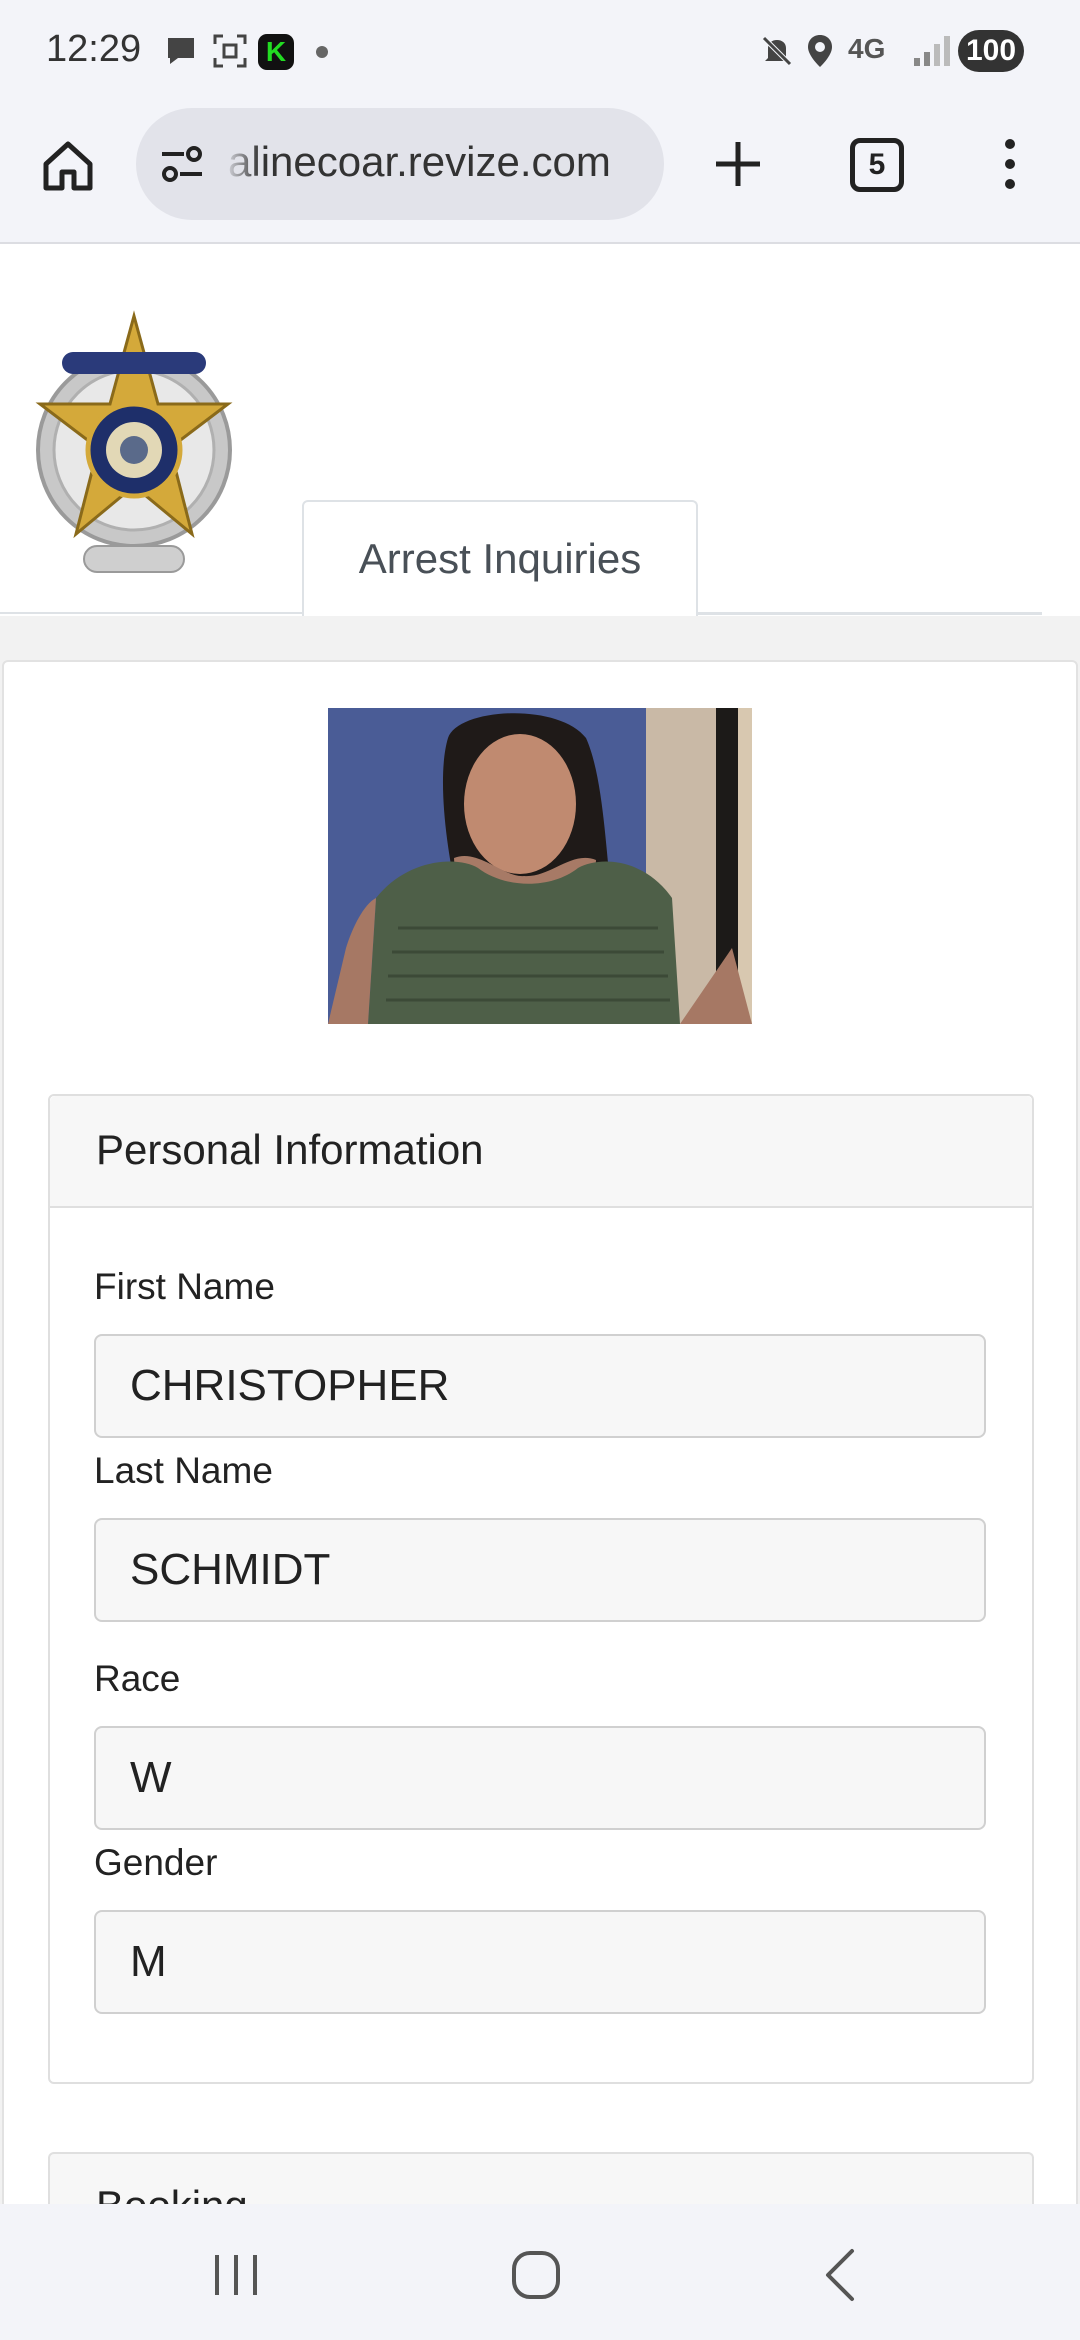 This screenshot has width=1080, height=2340. I want to click on last-name-field: SCHMIDT, so click(540, 1570).